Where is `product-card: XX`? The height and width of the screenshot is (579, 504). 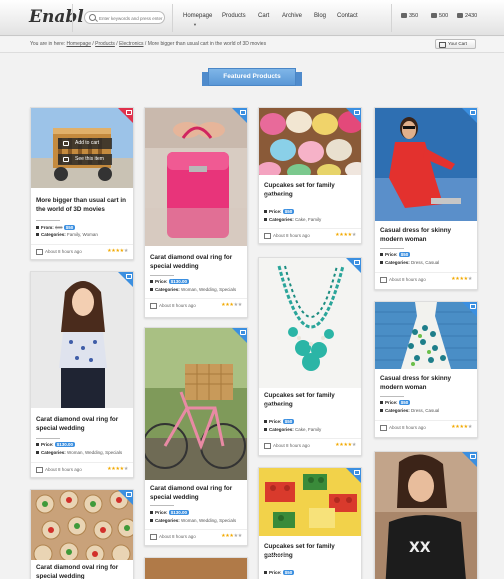
product-card: XX is located at coordinates (426, 515).